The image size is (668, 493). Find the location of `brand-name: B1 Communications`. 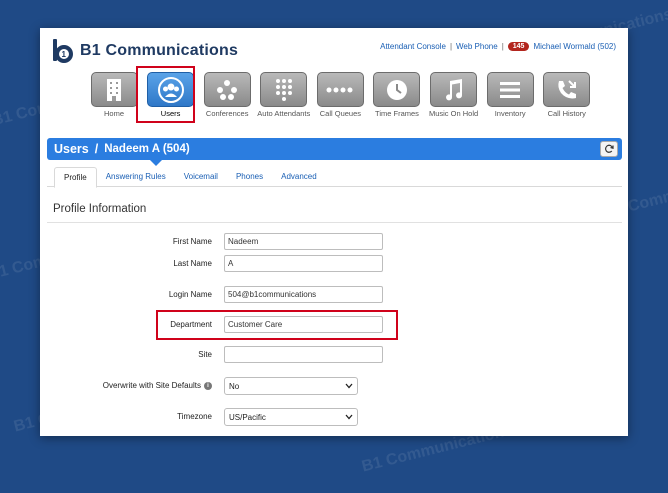

brand-name: B1 Communications is located at coordinates (159, 50).